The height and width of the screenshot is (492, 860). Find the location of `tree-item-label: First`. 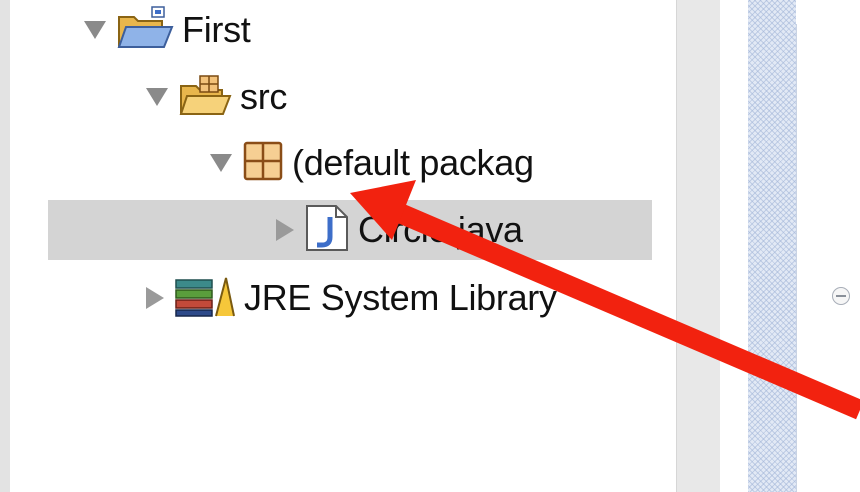

tree-item-label: First is located at coordinates (216, 29).